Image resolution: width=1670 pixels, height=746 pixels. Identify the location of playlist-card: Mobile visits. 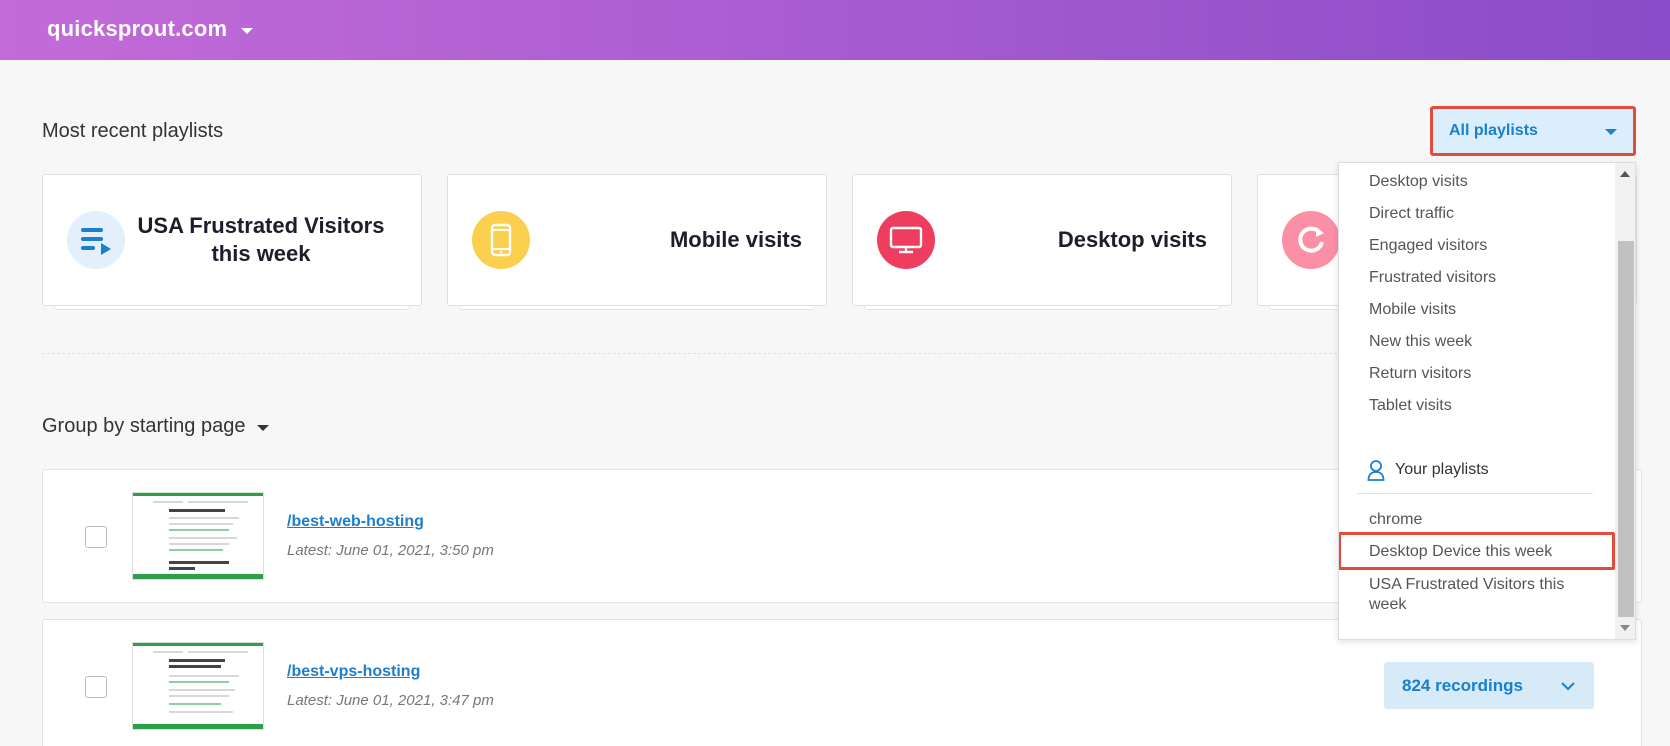
(637, 240).